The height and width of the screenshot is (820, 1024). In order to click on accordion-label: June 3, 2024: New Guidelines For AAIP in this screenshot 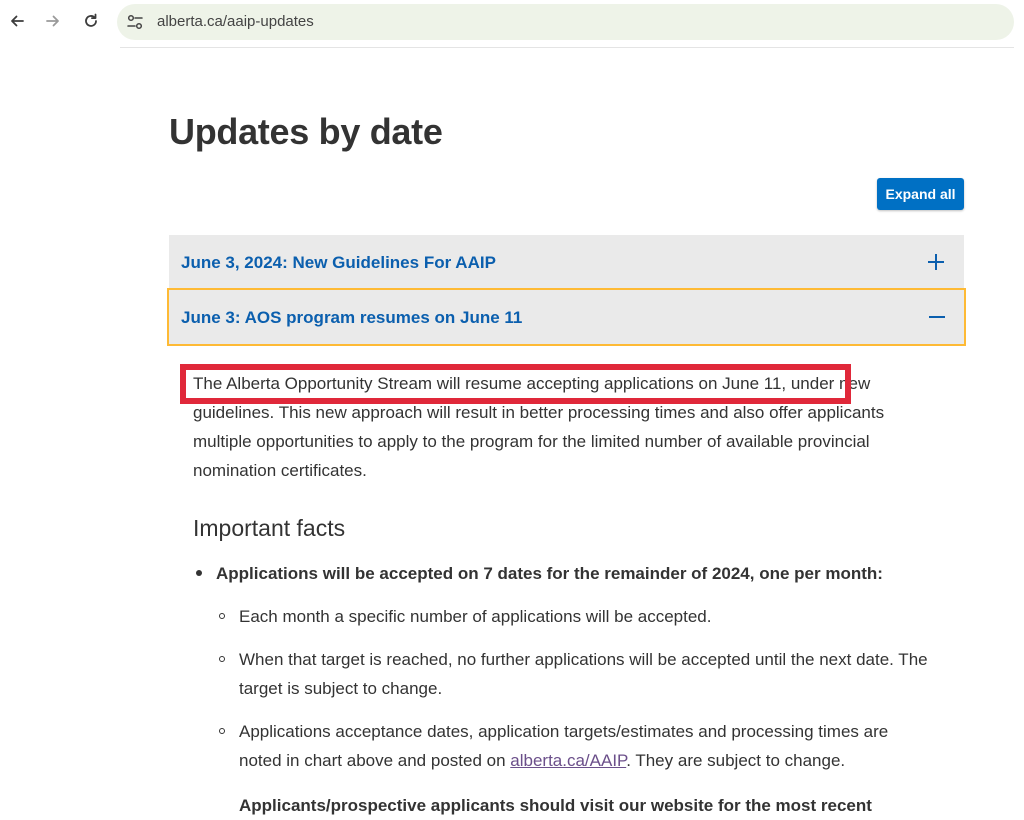, I will do `click(338, 262)`.